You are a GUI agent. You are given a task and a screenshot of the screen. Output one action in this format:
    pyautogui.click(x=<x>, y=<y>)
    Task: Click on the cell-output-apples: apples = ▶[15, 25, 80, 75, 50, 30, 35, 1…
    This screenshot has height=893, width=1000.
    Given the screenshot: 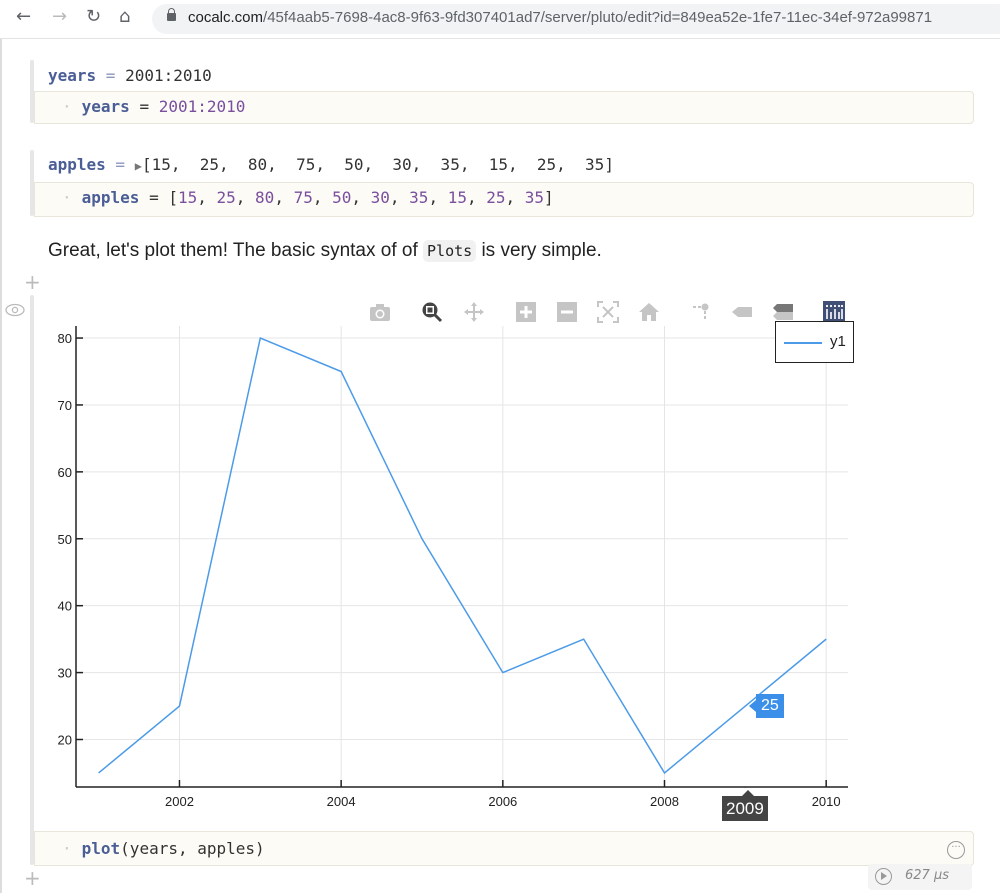 What is the action you would take?
    pyautogui.click(x=331, y=164)
    